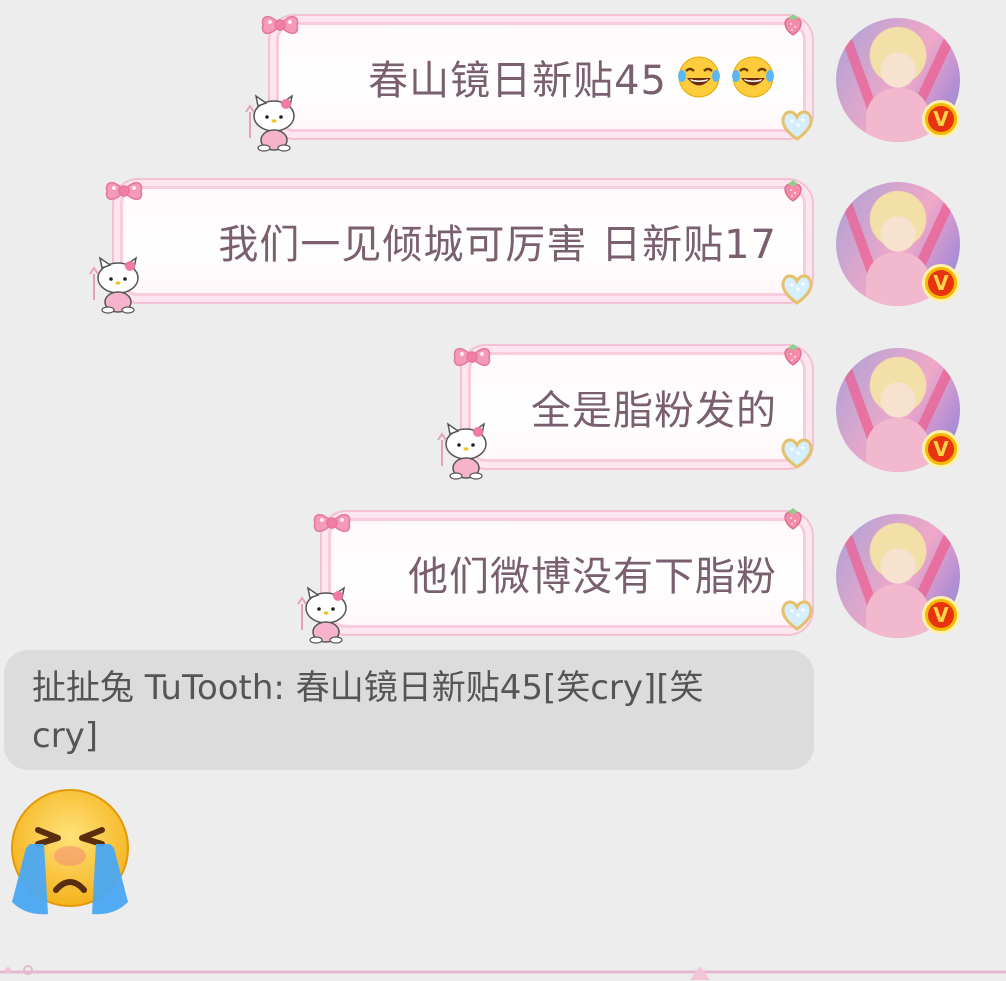  What do you see at coordinates (503, 972) in the screenshot?
I see `bottom-decoration` at bounding box center [503, 972].